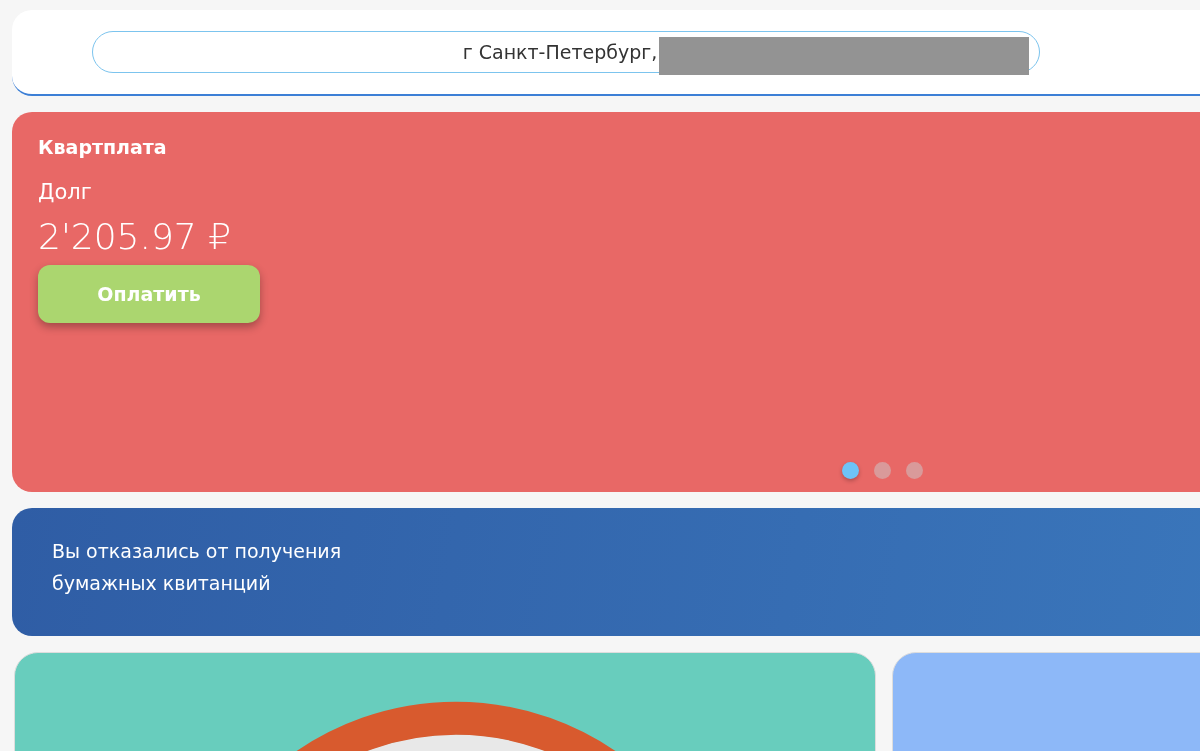 Image resolution: width=1200 pixels, height=751 pixels. I want to click on notice-text: бумажных квитанций, so click(162, 583).